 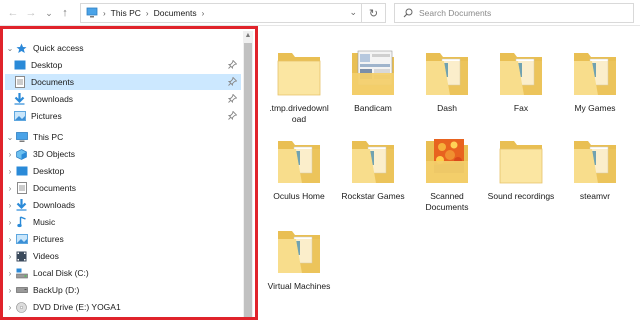 I want to click on folder-scanned-documents: Scanned Documents, so click(x=447, y=169).